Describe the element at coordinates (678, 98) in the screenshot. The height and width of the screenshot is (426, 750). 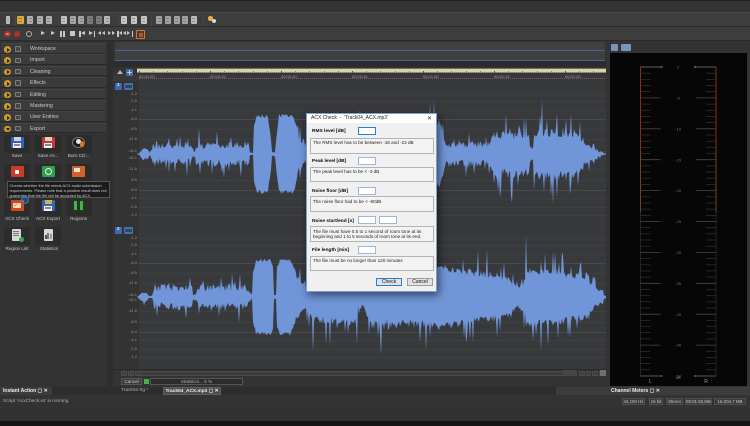
I see `svg-text: -5` at that location.